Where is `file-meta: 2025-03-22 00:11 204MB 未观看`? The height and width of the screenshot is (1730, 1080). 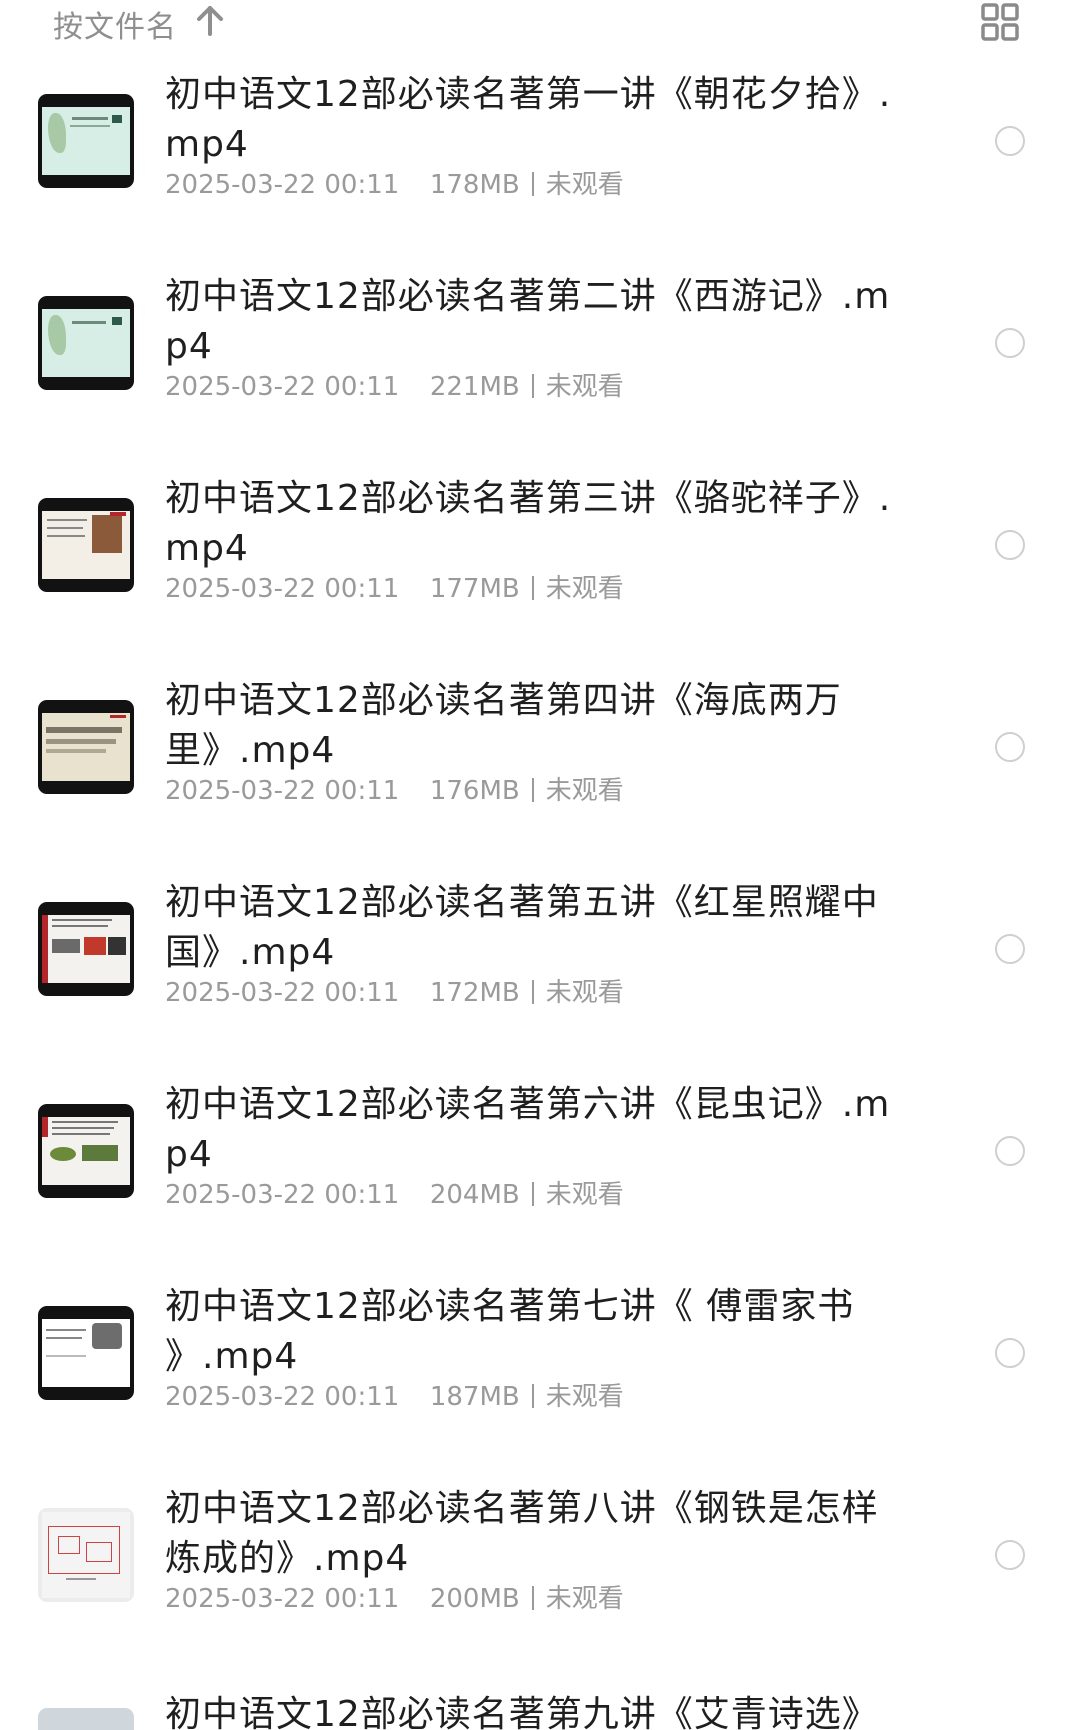
file-meta: 2025-03-22 00:11 204MB 未观看 is located at coordinates (394, 1192).